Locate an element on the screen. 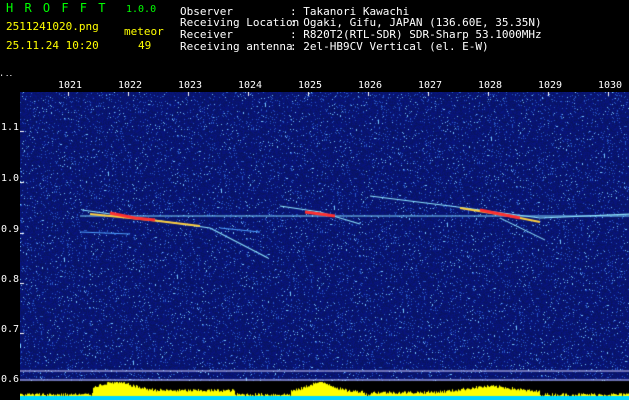 This screenshot has width=629, height=400. y-tick: 1.1 is located at coordinates (10, 127).